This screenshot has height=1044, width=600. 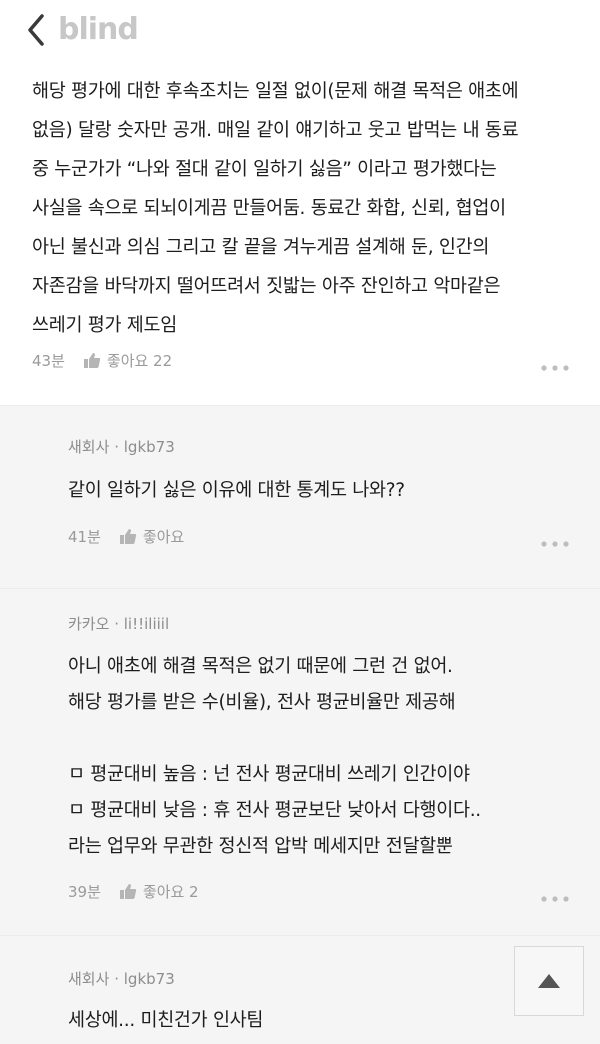 I want to click on reply-meta: 39분 좋아요 2, so click(x=133, y=891).